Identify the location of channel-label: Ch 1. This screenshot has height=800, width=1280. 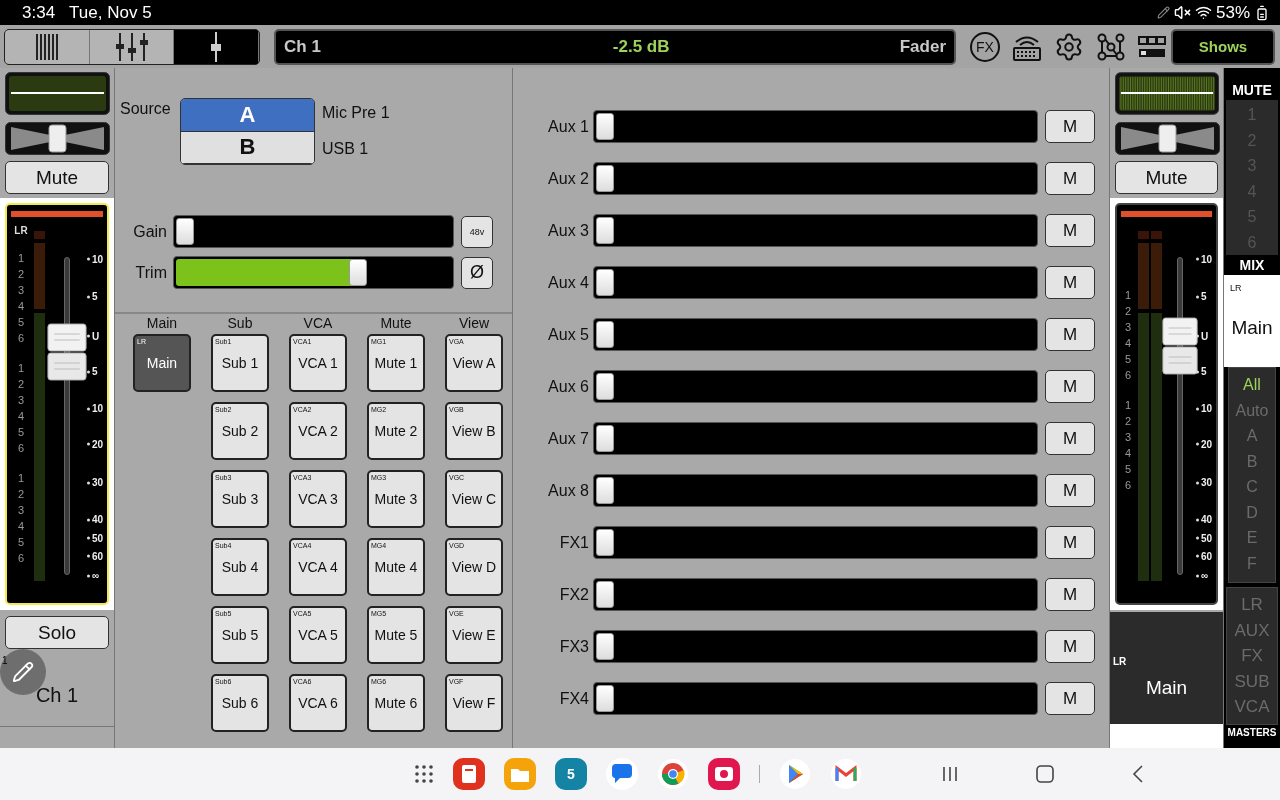
(302, 46).